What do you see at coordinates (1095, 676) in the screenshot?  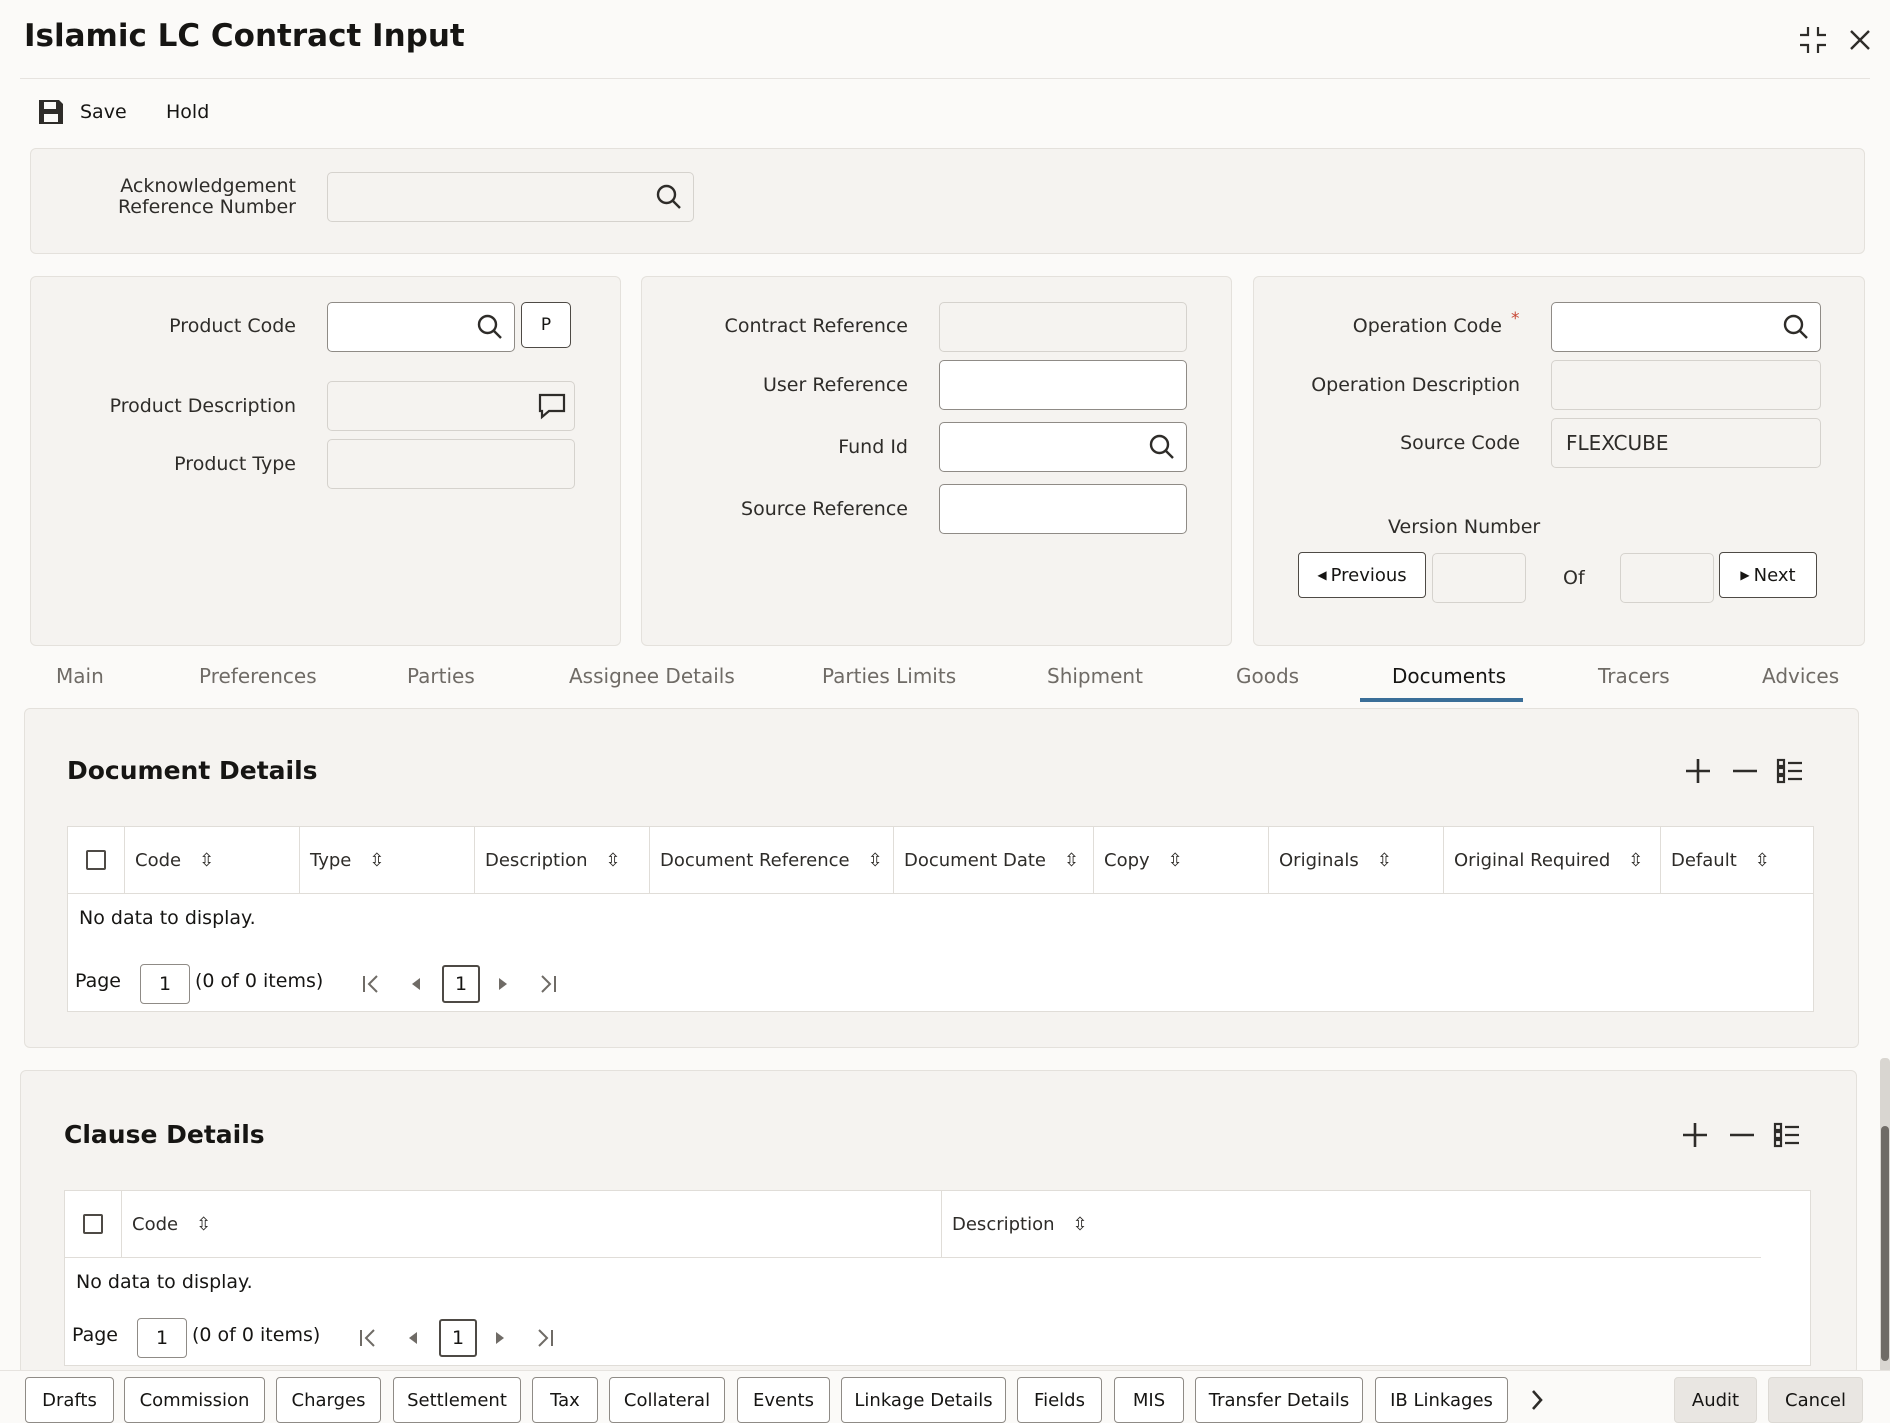 I see `tab-shipment: Shipment` at bounding box center [1095, 676].